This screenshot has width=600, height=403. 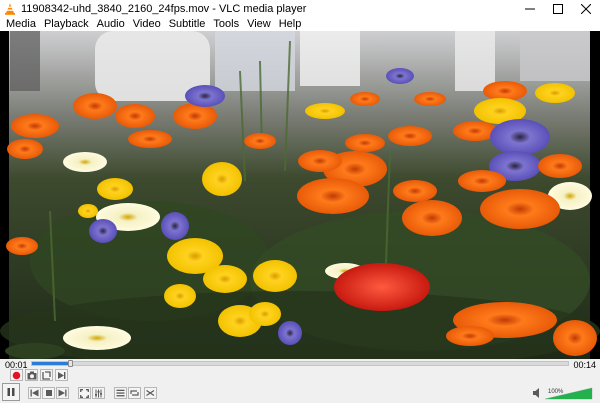 I want to click on playlist-button, so click(x=120, y=393).